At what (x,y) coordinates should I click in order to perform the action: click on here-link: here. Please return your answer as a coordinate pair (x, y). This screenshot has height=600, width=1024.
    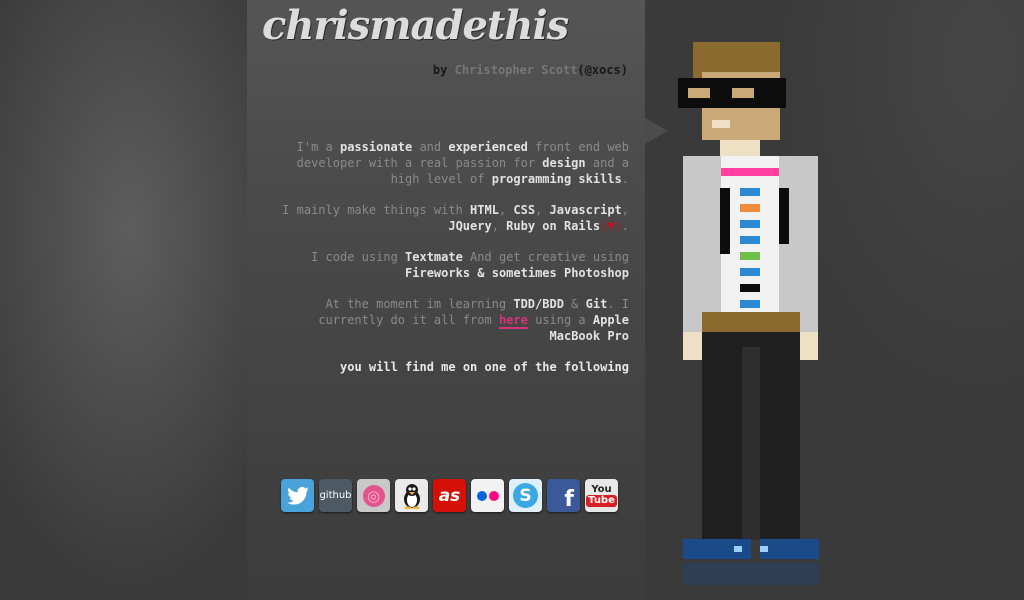
    Looking at the image, I should click on (513, 321).